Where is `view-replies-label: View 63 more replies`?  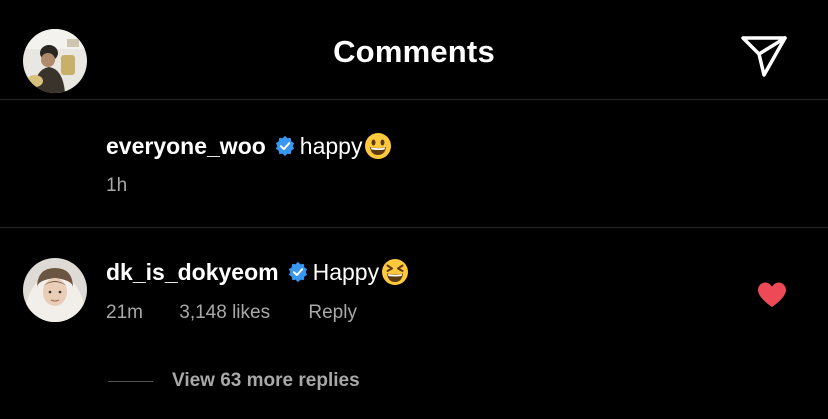 view-replies-label: View 63 more replies is located at coordinates (266, 380).